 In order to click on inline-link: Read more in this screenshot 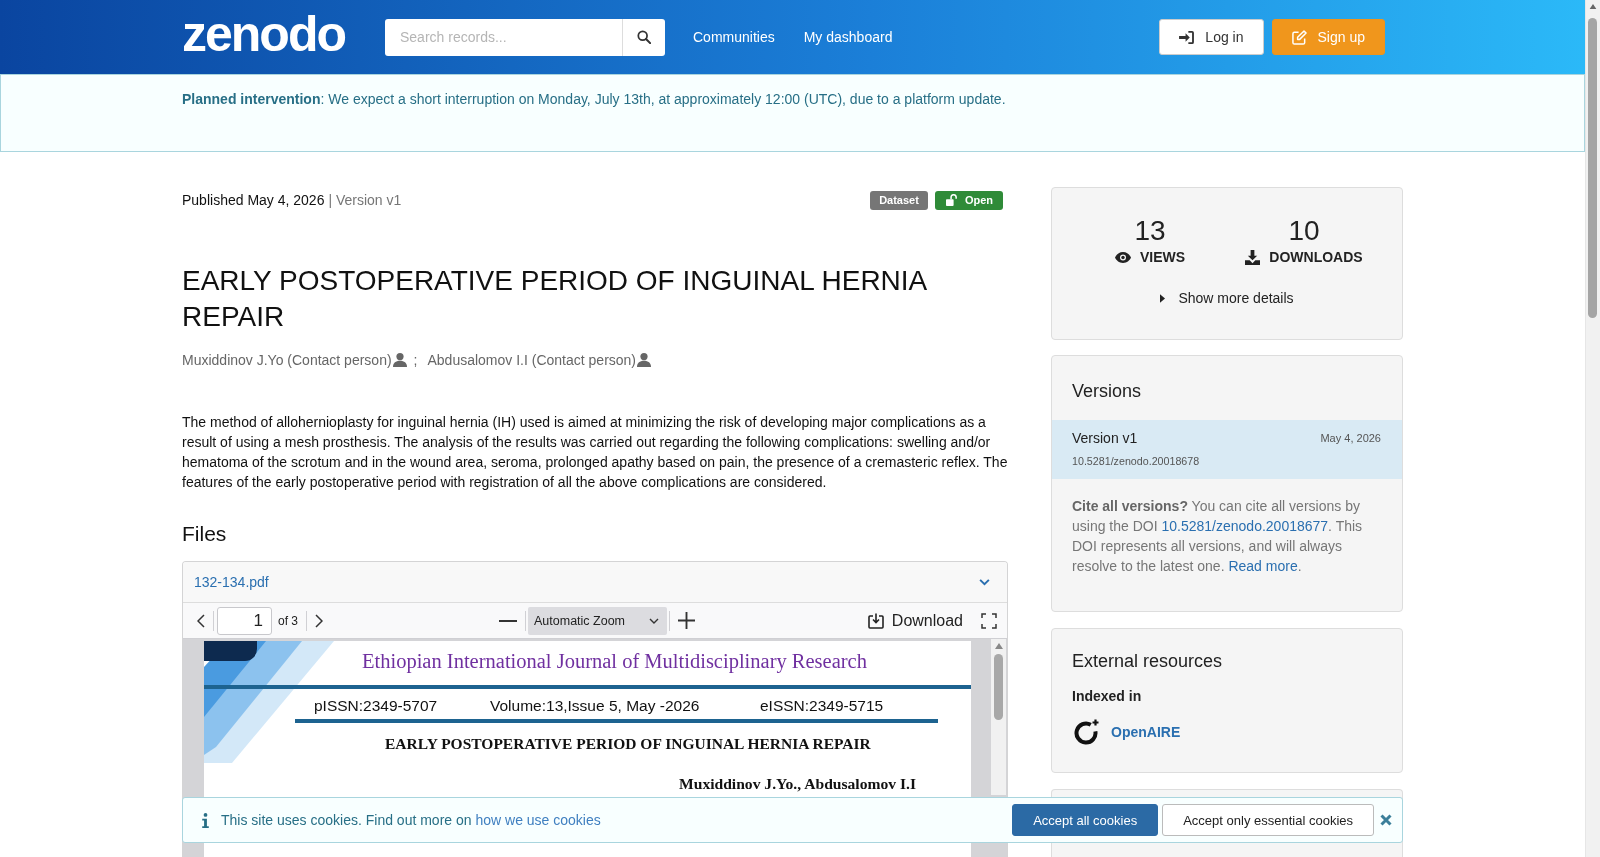, I will do `click(1263, 566)`.